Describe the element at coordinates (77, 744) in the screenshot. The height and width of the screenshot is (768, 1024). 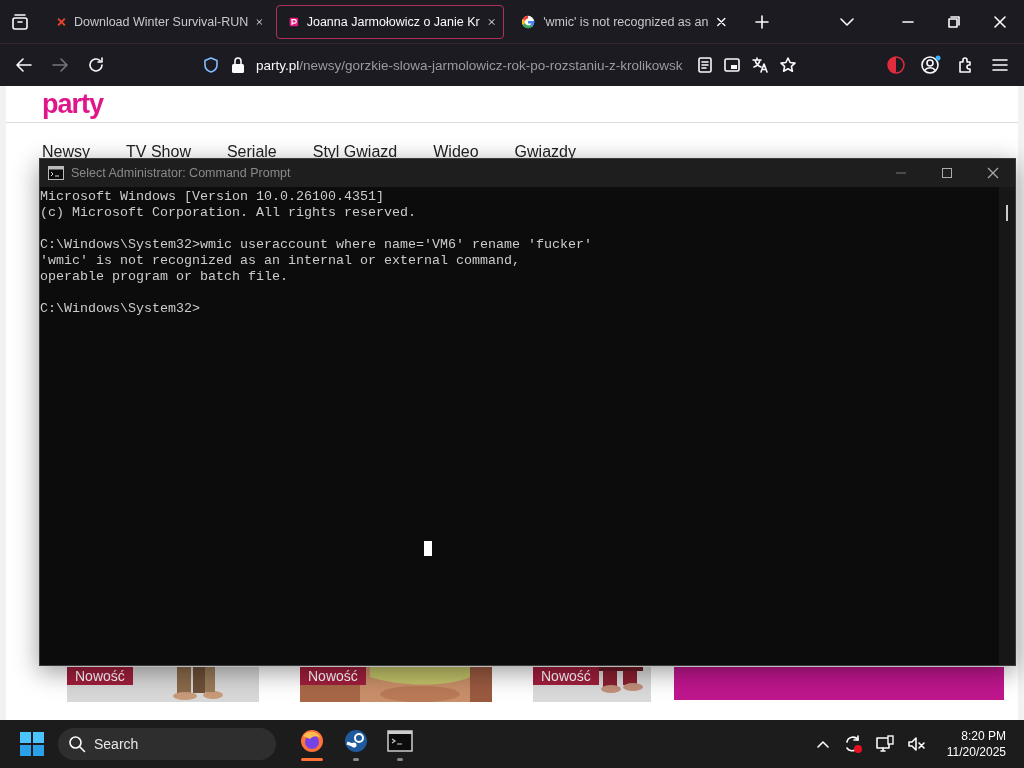
I see `search-icon` at that location.